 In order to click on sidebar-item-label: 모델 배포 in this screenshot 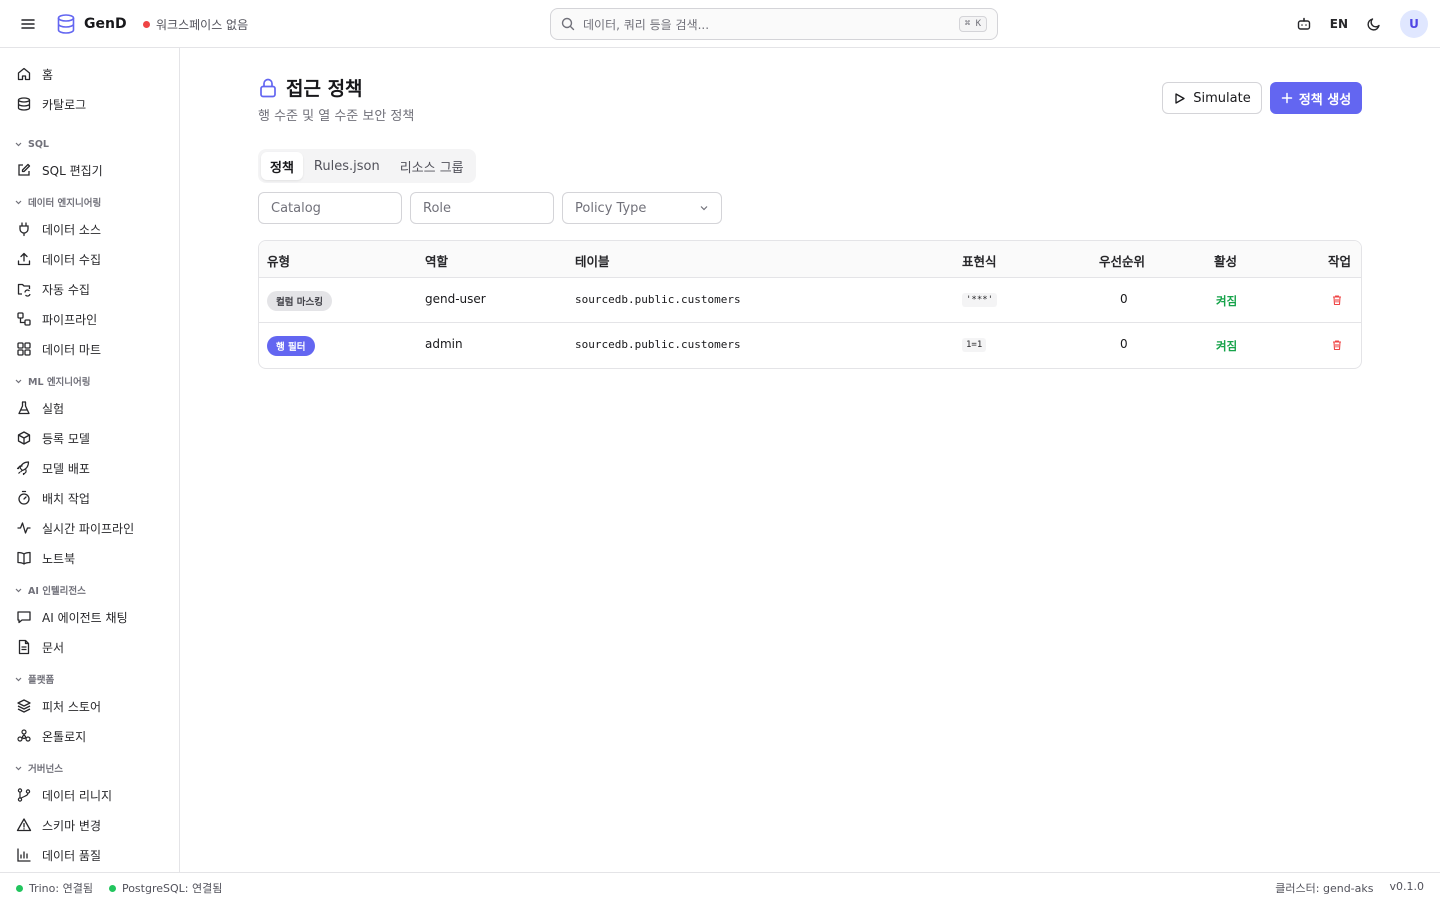, I will do `click(66, 468)`.